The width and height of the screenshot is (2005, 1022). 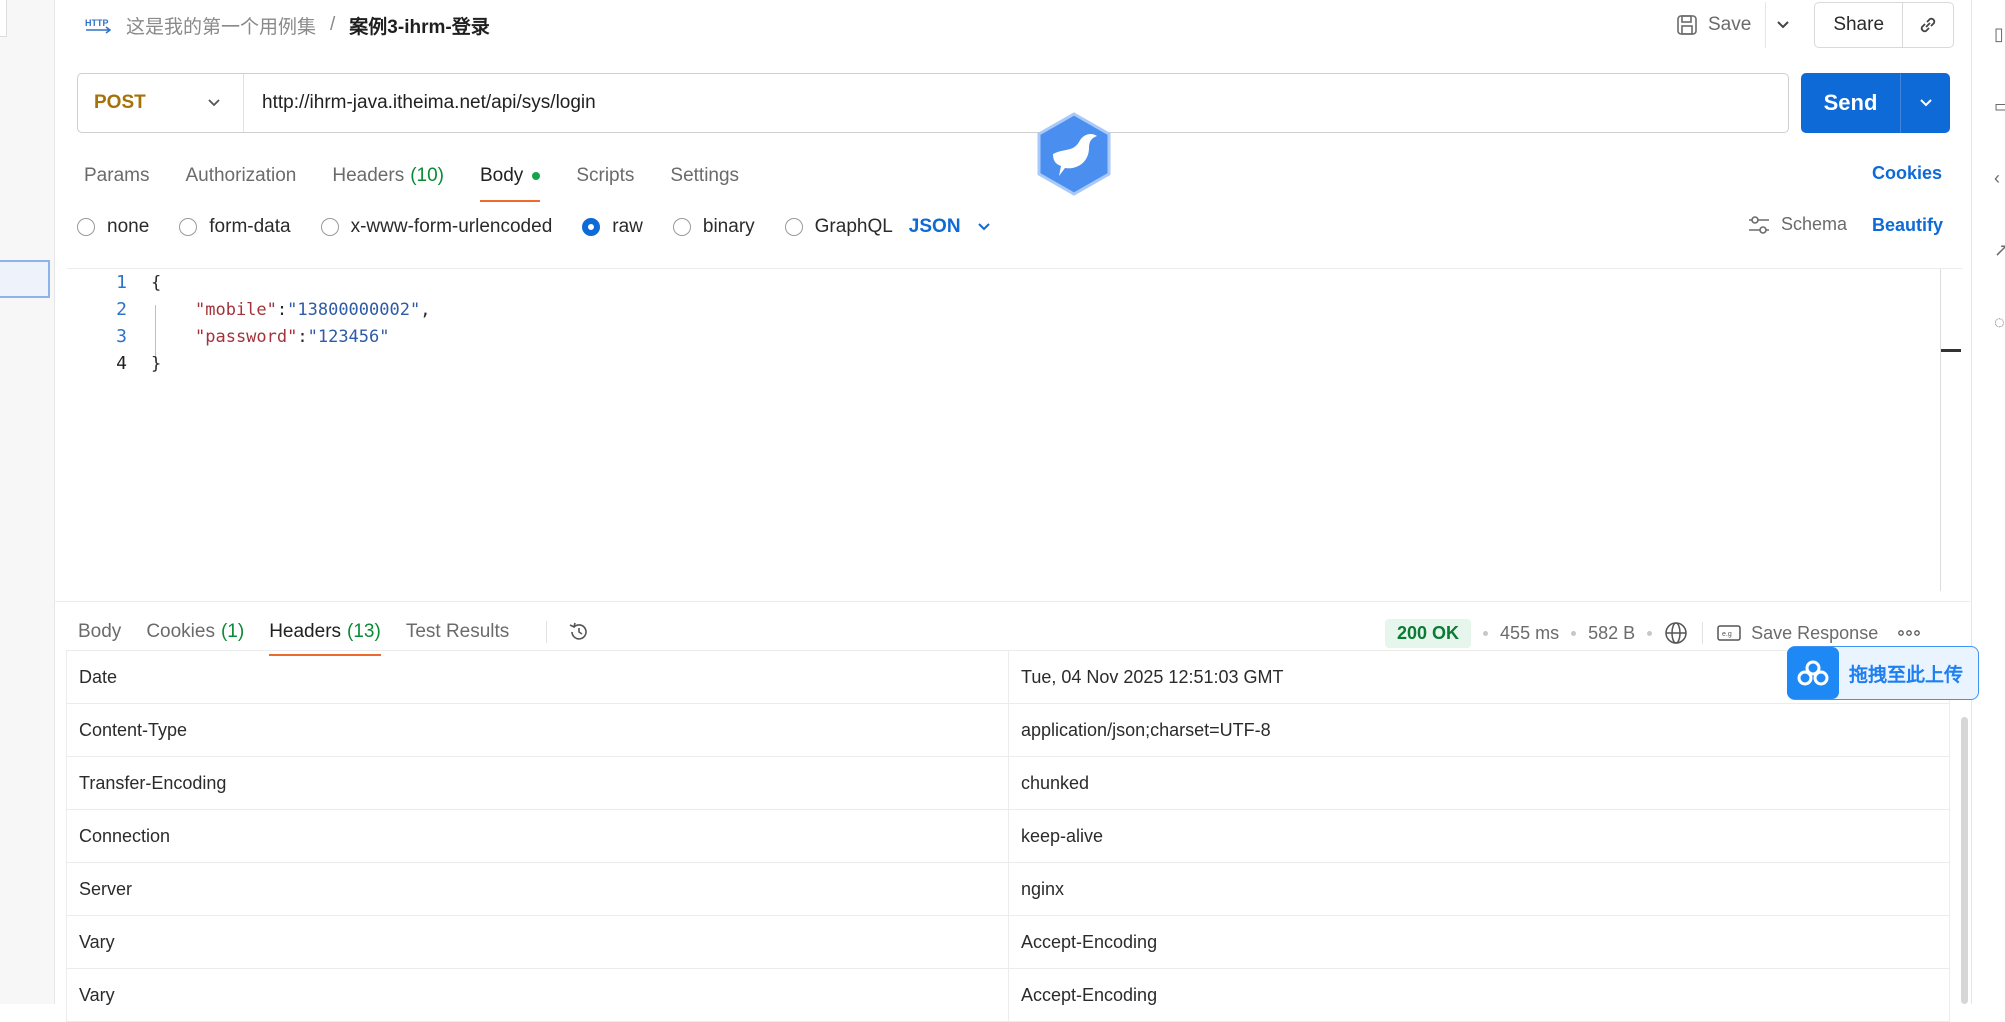 I want to click on json-comma: ,, so click(x=425, y=310).